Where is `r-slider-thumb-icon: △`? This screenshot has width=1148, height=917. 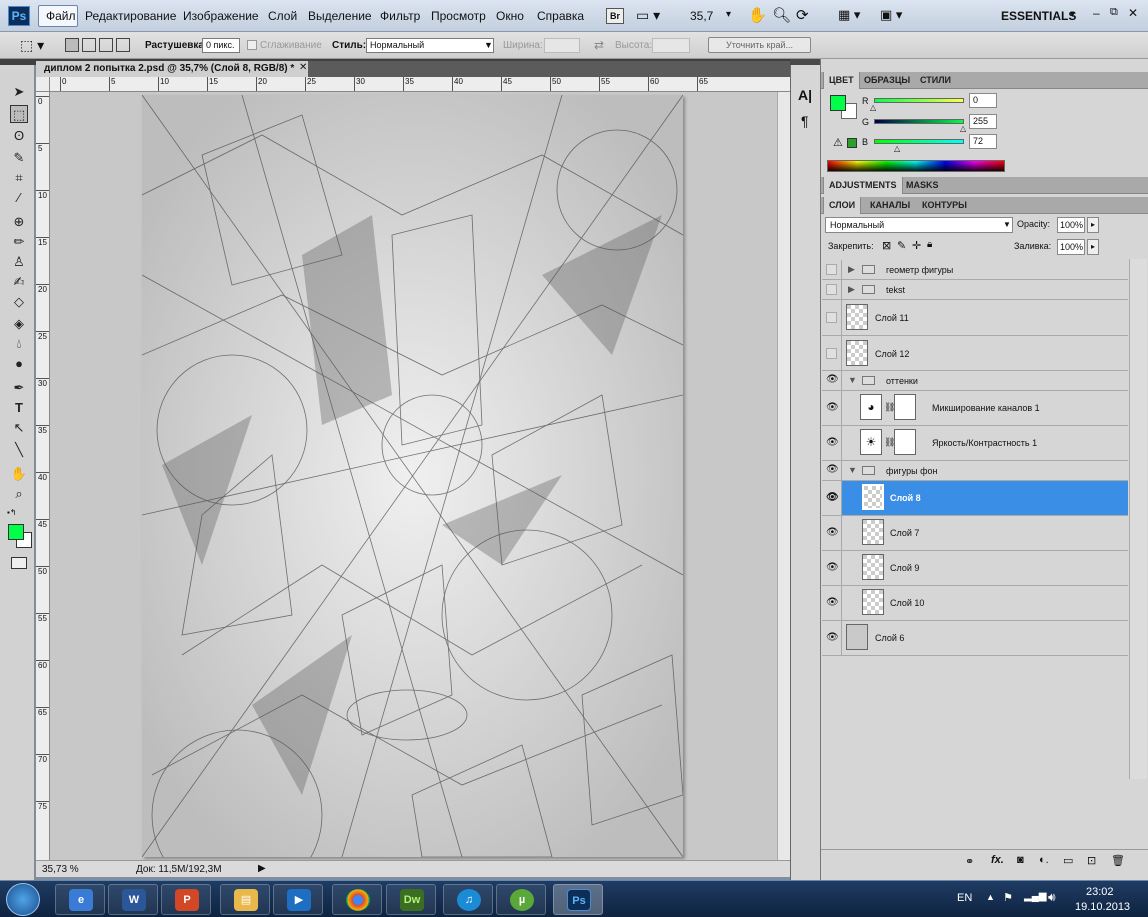 r-slider-thumb-icon: △ is located at coordinates (873, 107).